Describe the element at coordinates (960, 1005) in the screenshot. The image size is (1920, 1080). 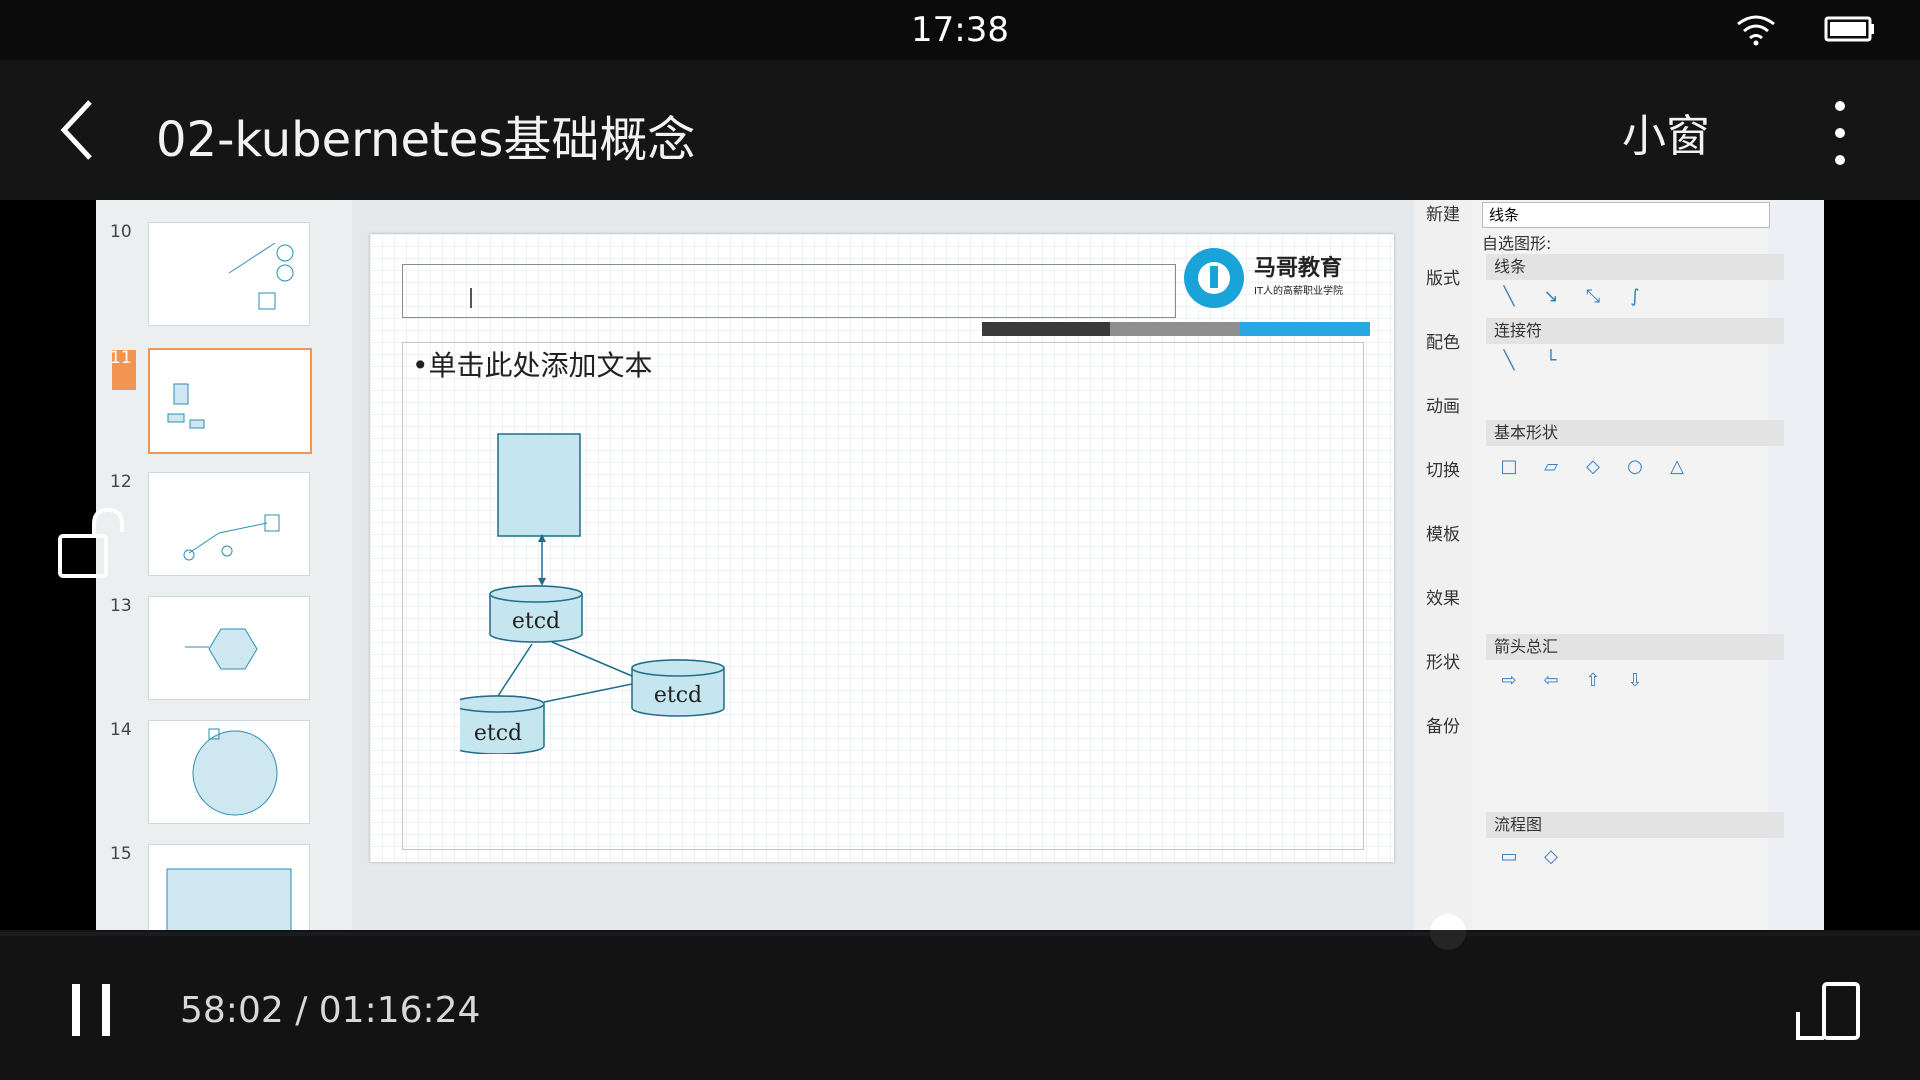
I see `player-bottom-bar: 58:02 / 01:16:24` at that location.